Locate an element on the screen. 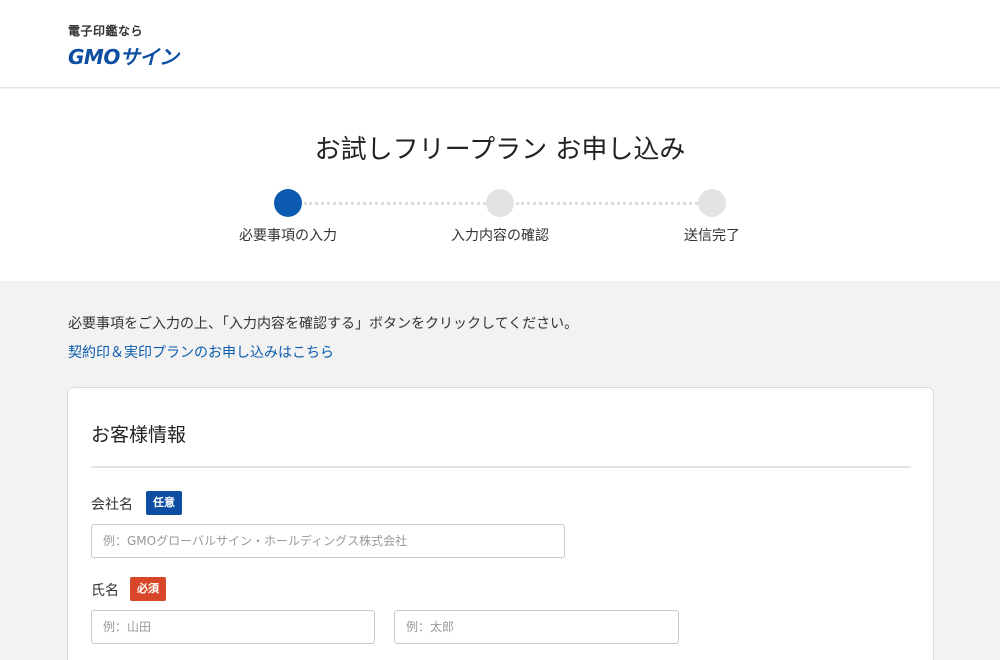 Image resolution: width=1000 pixels, height=660 pixels. company-label: 会社名 is located at coordinates (112, 505).